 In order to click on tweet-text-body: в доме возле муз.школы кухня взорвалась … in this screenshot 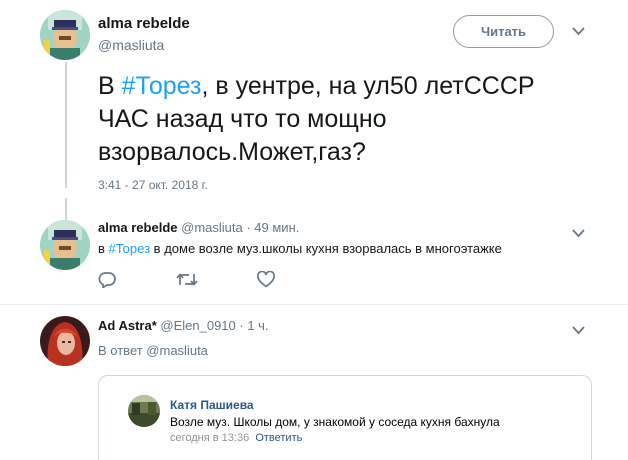, I will do `click(326, 248)`.